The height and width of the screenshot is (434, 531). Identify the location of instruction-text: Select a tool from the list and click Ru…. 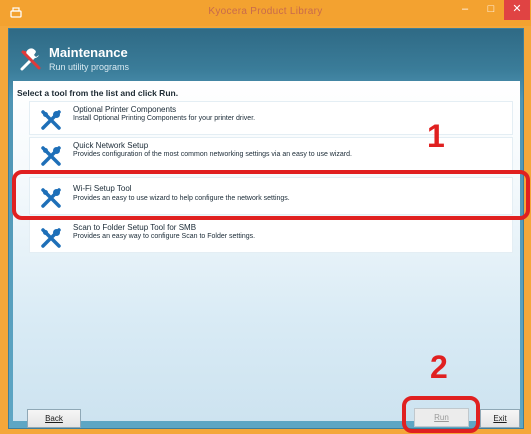
(98, 93).